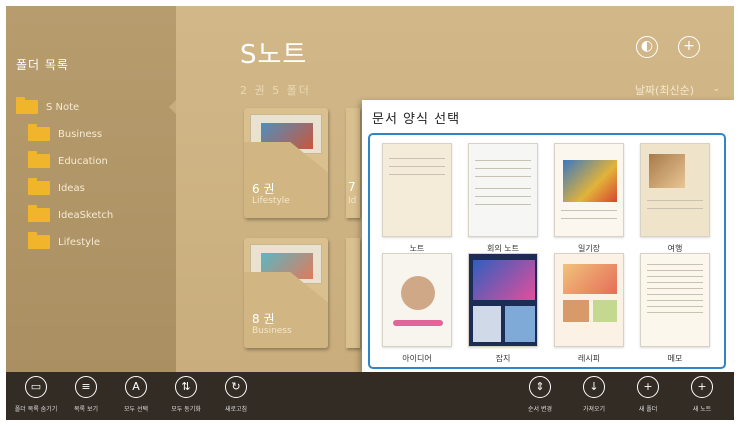 Image resolution: width=740 pixels, height=426 pixels. Describe the element at coordinates (675, 358) in the screenshot. I see `template-label: 메모` at that location.